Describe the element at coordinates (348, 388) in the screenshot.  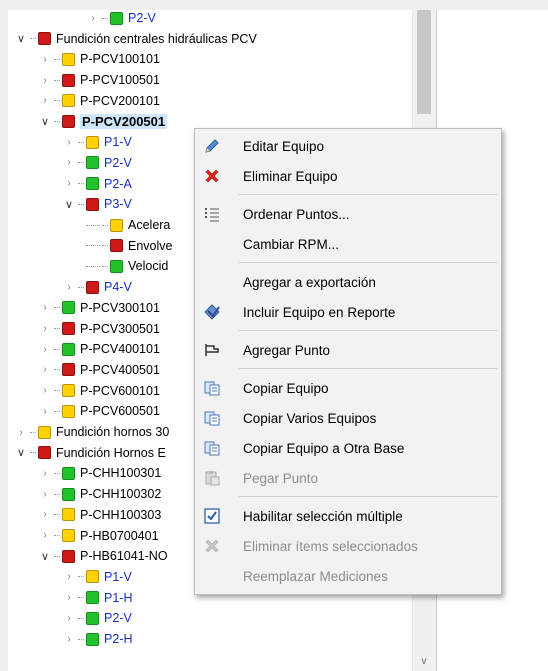
I see `menu-item-copiar-equipo: Copiar Equipo` at that location.